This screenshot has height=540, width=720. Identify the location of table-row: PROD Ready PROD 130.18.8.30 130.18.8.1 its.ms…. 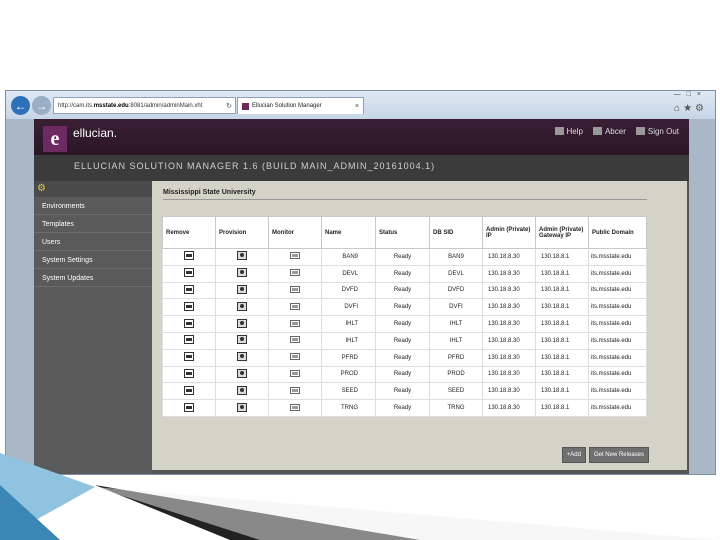
(404, 374).